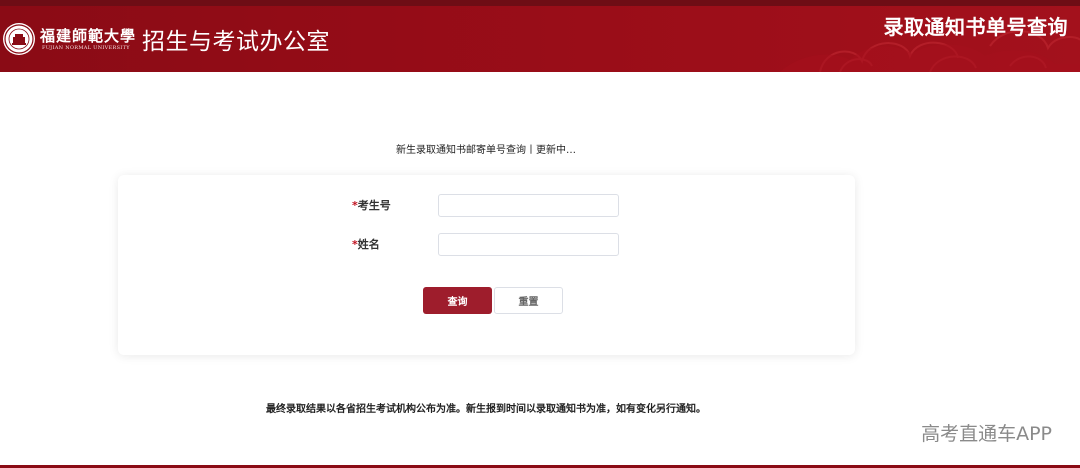 Image resolution: width=1080 pixels, height=468 pixels. What do you see at coordinates (975, 27) in the screenshot?
I see `page-title: 录取通知书单号查询` at bounding box center [975, 27].